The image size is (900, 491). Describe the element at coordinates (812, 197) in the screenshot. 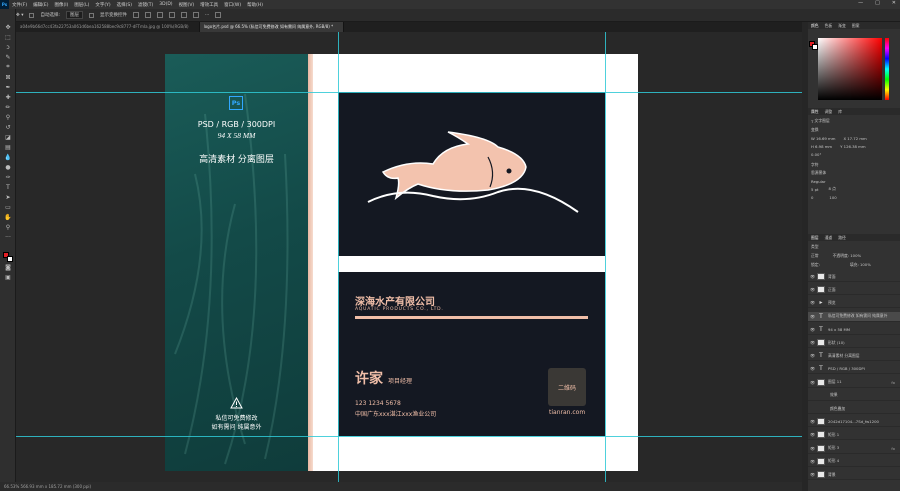

I see `tracking-field: 0` at that location.